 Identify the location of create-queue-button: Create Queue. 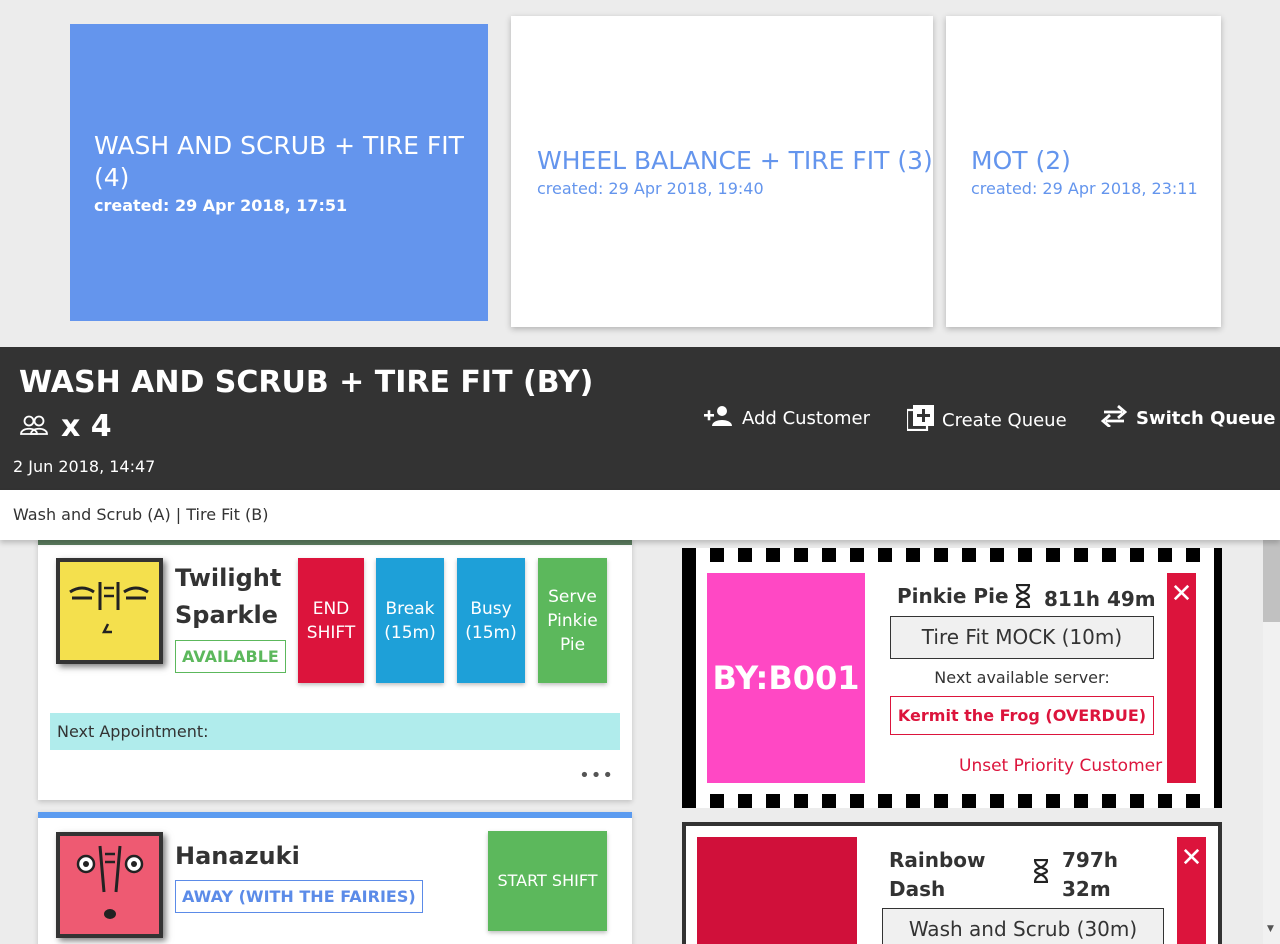
(986, 420).